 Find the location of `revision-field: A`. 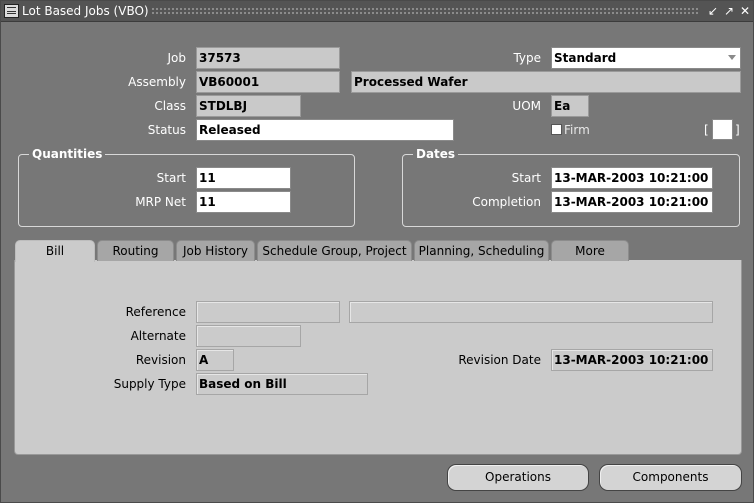

revision-field: A is located at coordinates (215, 360).